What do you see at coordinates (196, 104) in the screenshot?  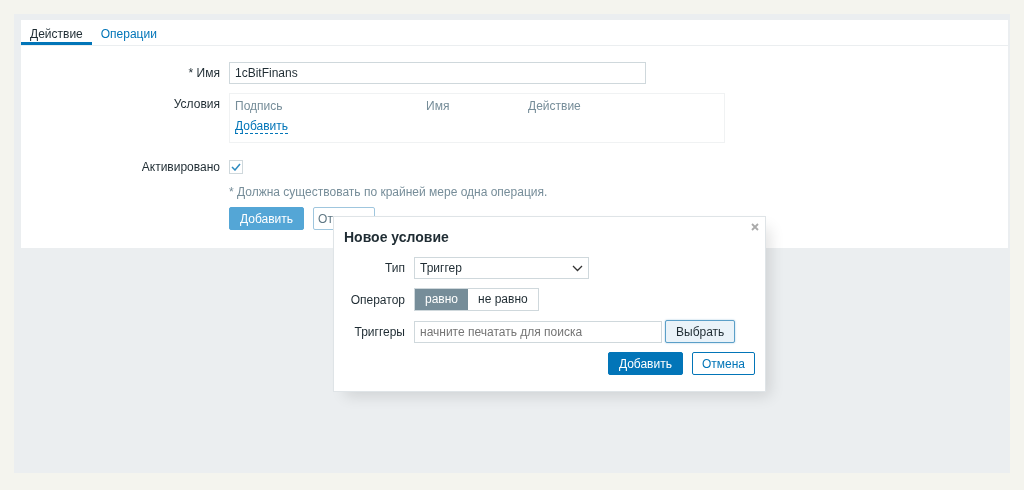 I see `field-label: Условия` at bounding box center [196, 104].